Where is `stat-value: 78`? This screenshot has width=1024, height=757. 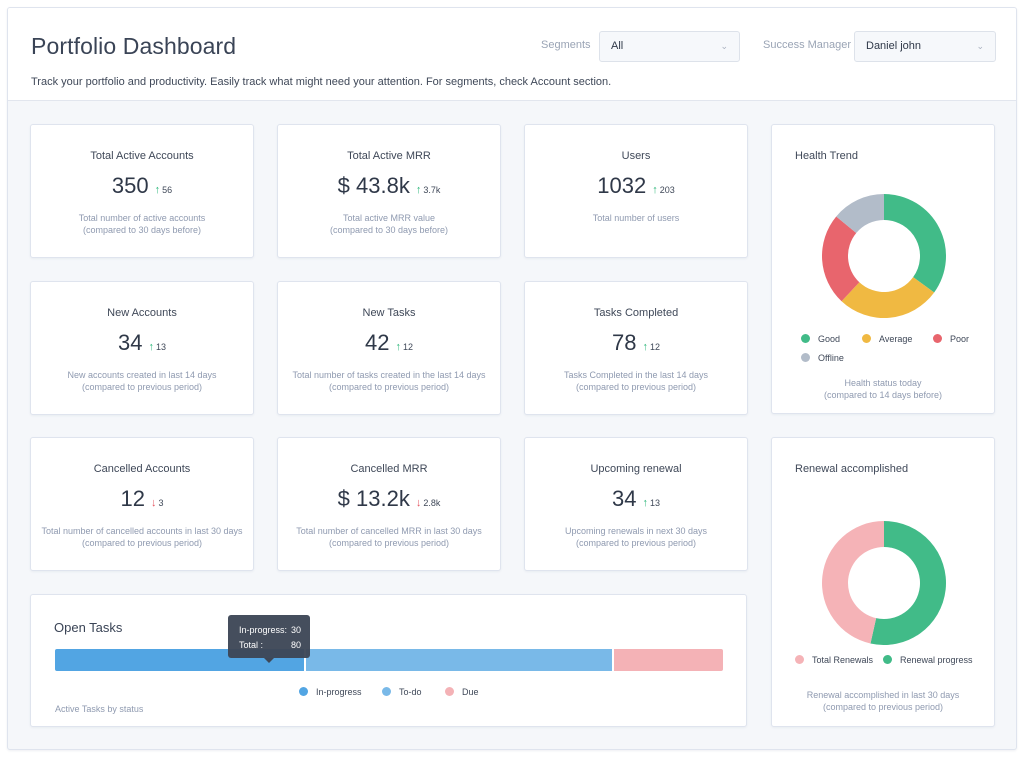
stat-value: 78 is located at coordinates (624, 342).